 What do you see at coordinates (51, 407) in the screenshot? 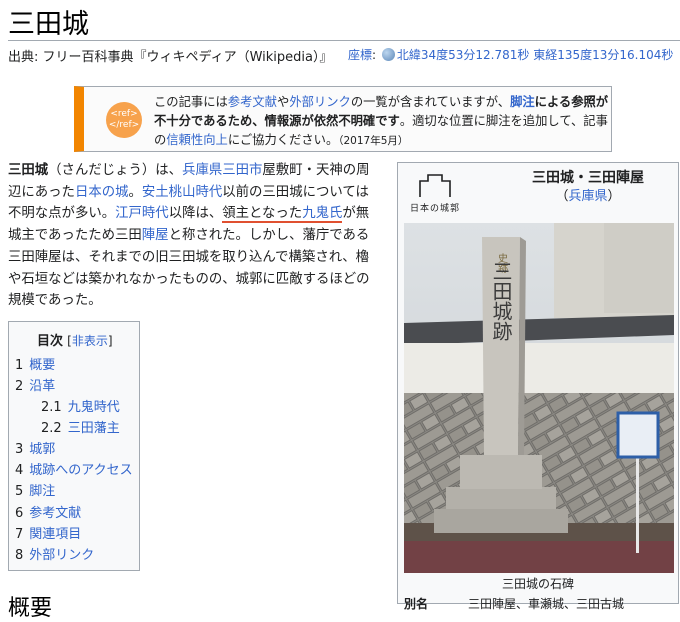
I see `toc-num: 2.1` at bounding box center [51, 407].